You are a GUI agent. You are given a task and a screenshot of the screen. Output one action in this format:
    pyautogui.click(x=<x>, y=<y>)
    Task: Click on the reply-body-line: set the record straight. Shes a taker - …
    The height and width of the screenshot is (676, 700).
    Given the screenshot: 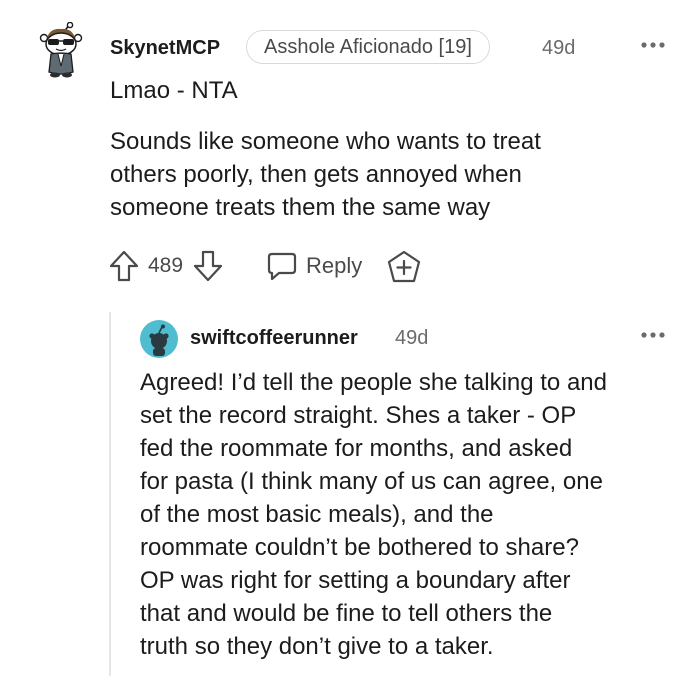 What is the action you would take?
    pyautogui.click(x=358, y=415)
    